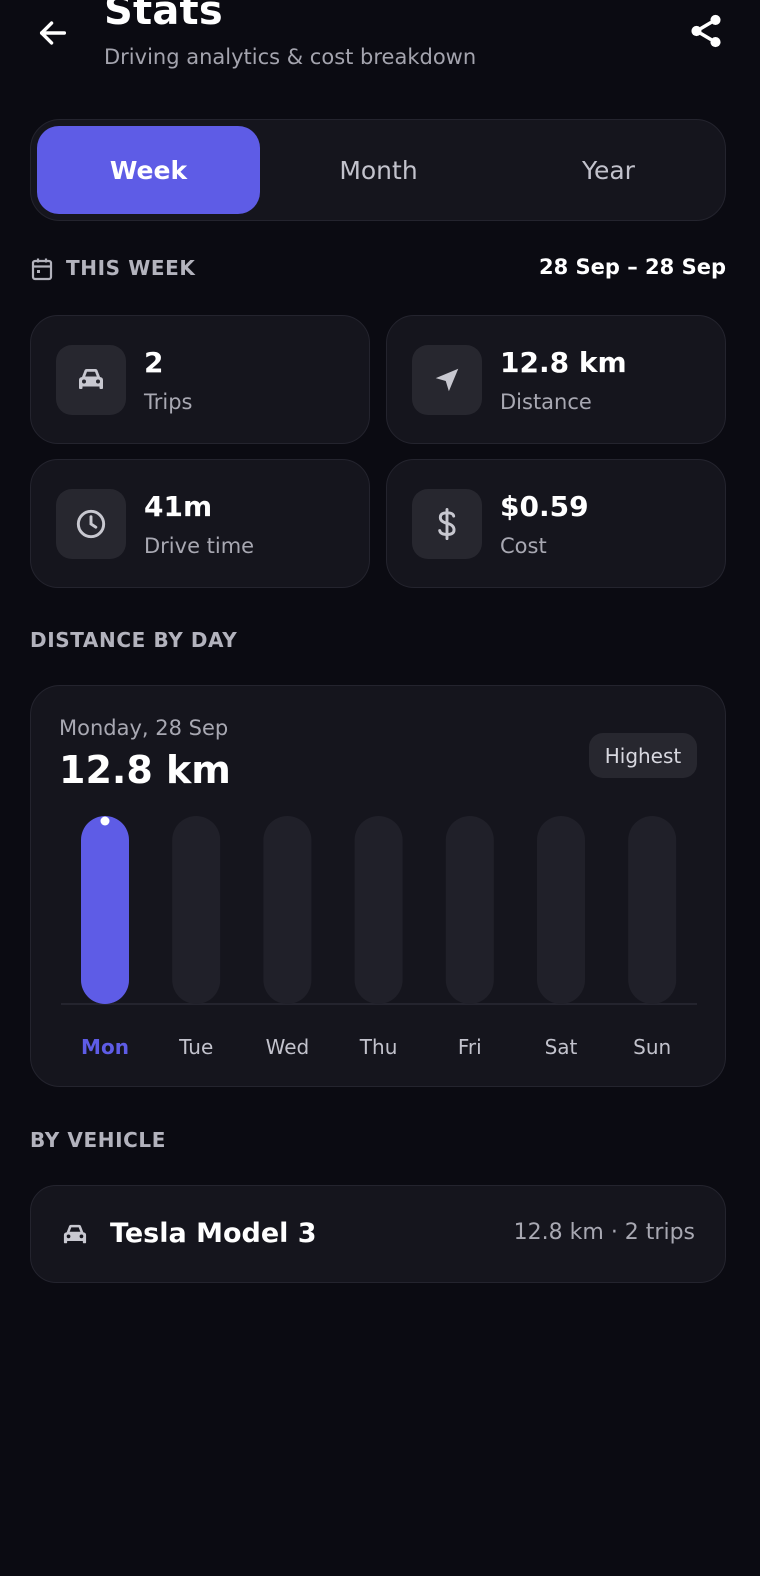 This screenshot has width=760, height=1576. What do you see at coordinates (200, 379) in the screenshot?
I see `stat-card-trips: 2 Trips` at bounding box center [200, 379].